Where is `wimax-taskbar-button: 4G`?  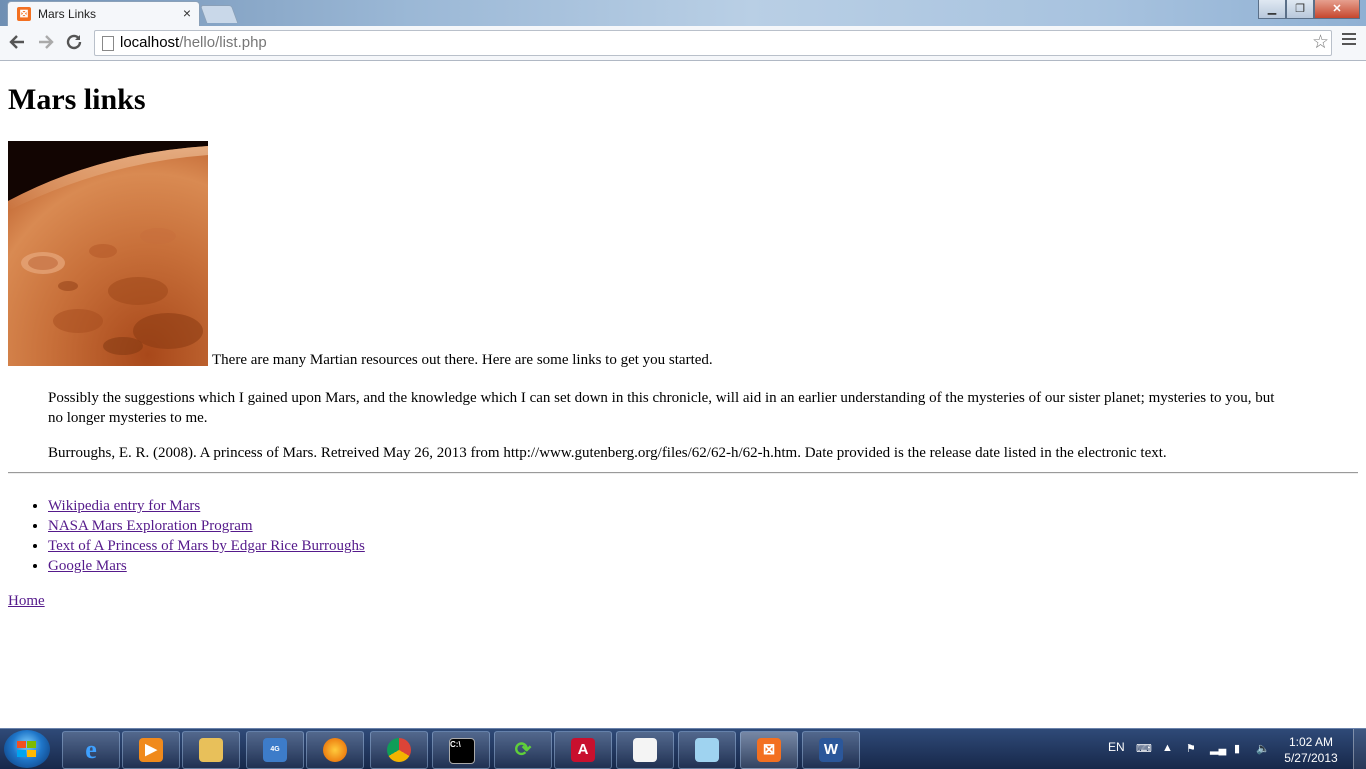 wimax-taskbar-button: 4G is located at coordinates (275, 750).